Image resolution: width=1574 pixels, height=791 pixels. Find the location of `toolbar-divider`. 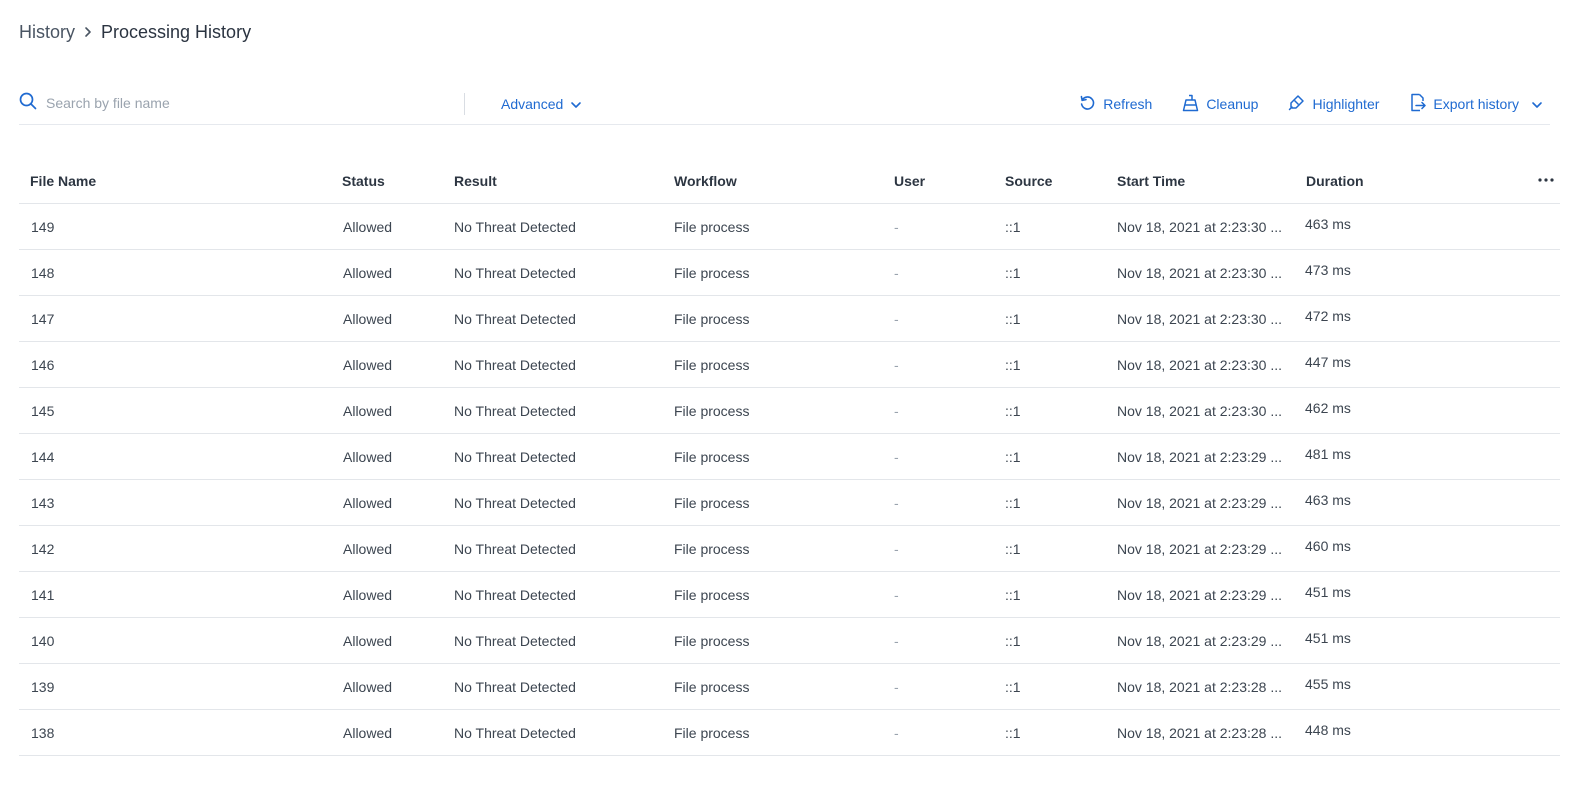

toolbar-divider is located at coordinates (464, 104).